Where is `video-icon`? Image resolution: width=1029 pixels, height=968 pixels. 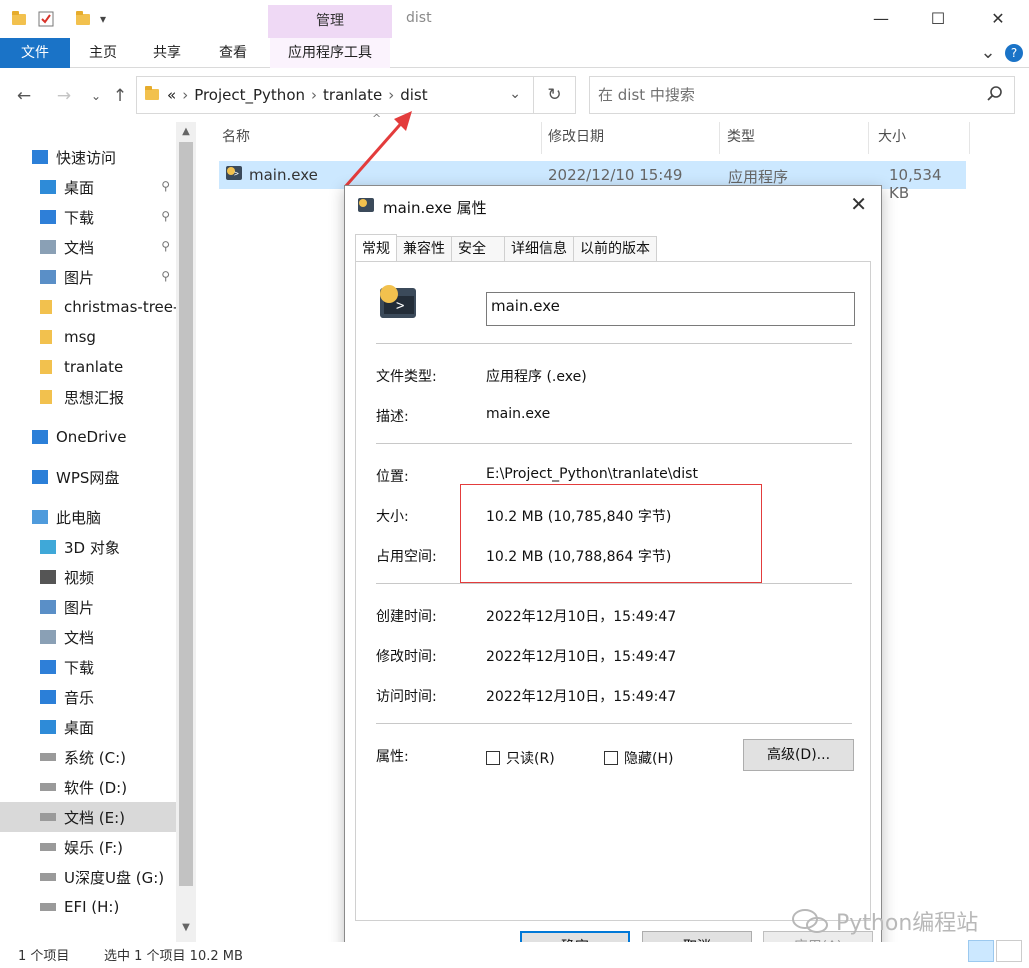 video-icon is located at coordinates (48, 577).